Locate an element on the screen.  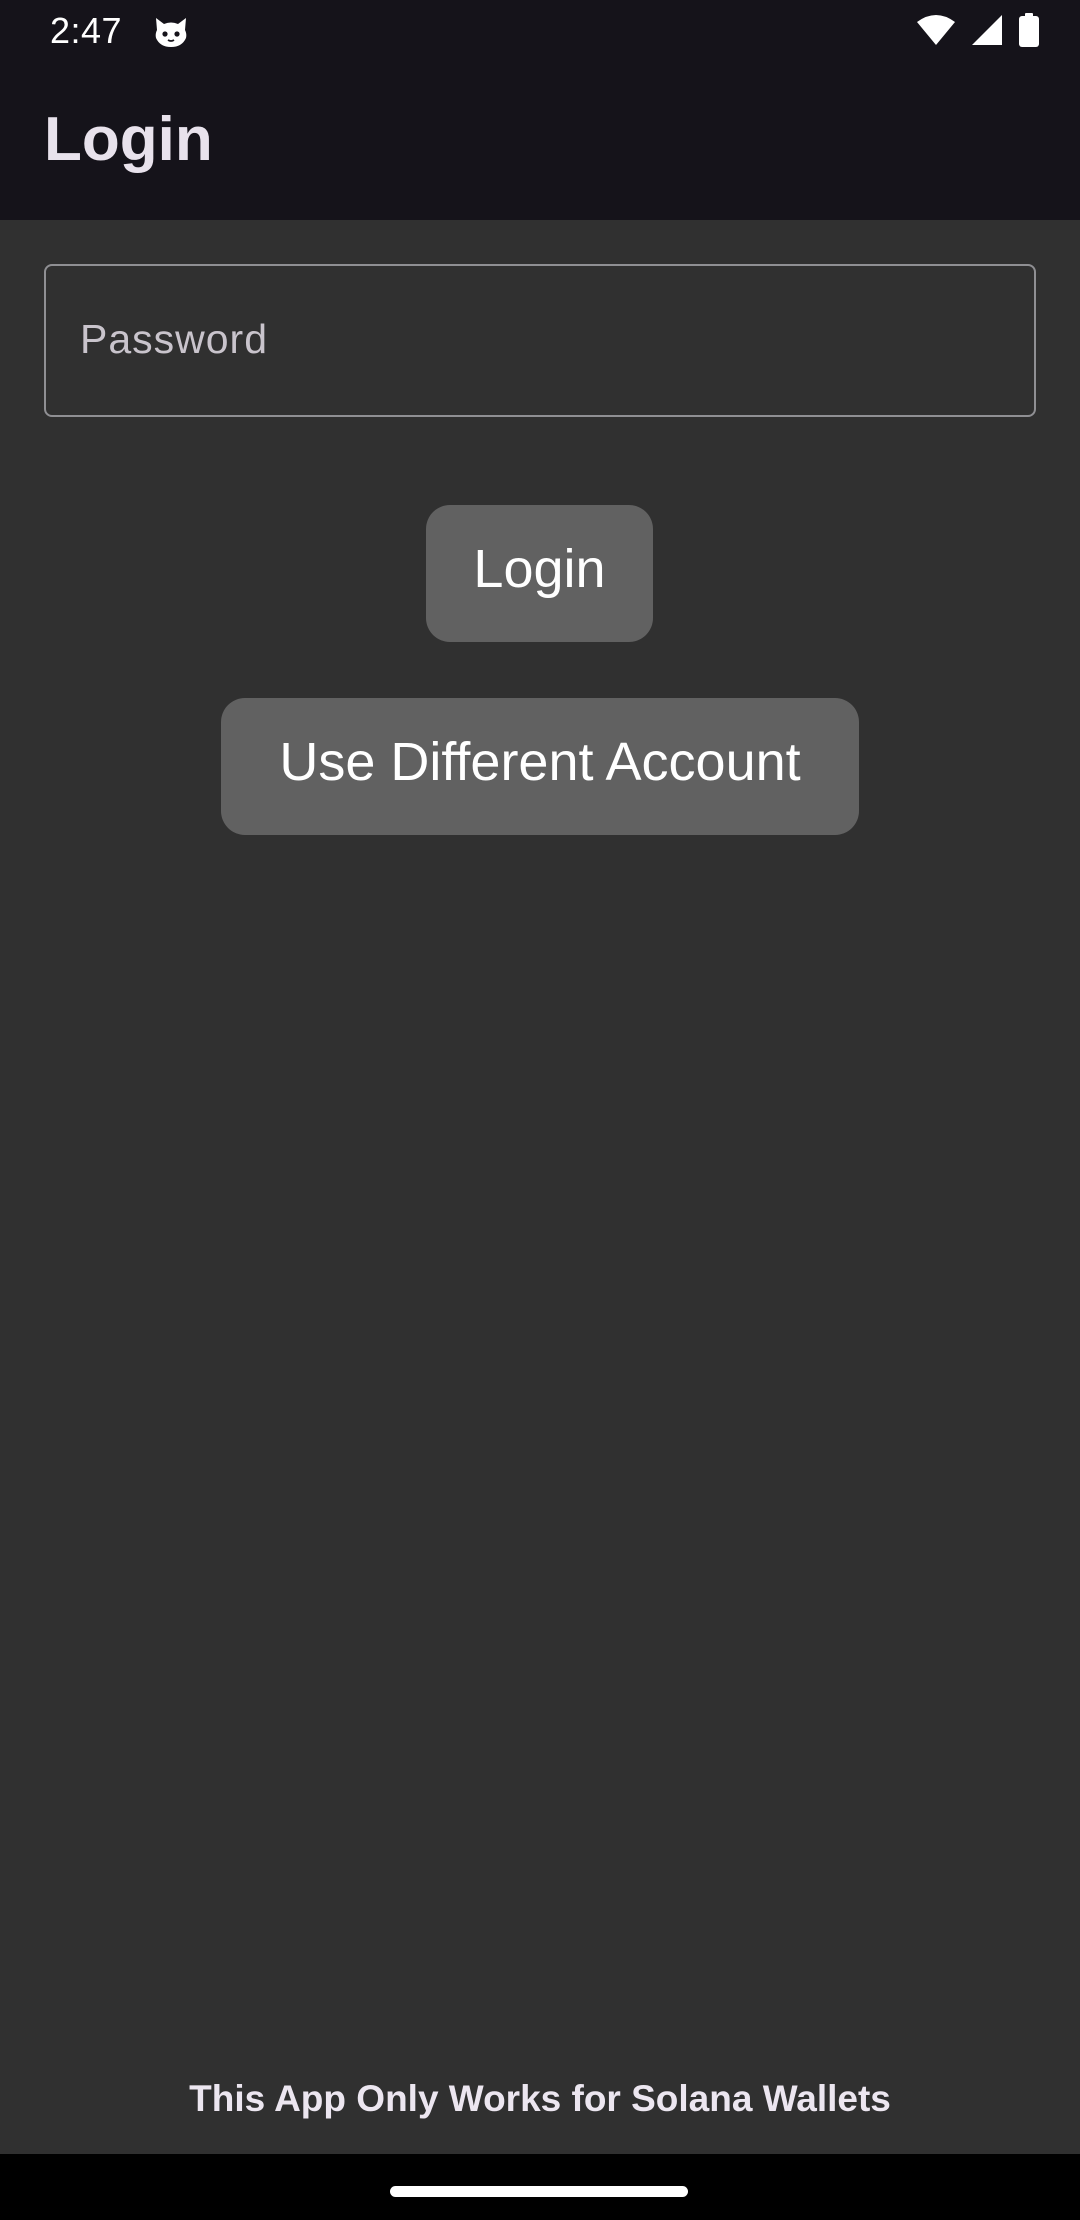
status-time: 2:47 is located at coordinates (86, 30).